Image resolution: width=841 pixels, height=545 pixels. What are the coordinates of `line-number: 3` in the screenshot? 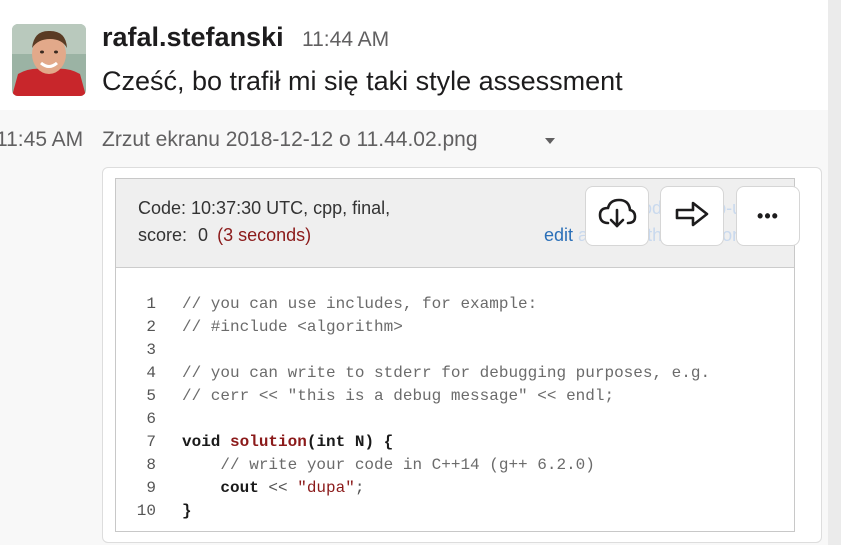 It's located at (151, 350).